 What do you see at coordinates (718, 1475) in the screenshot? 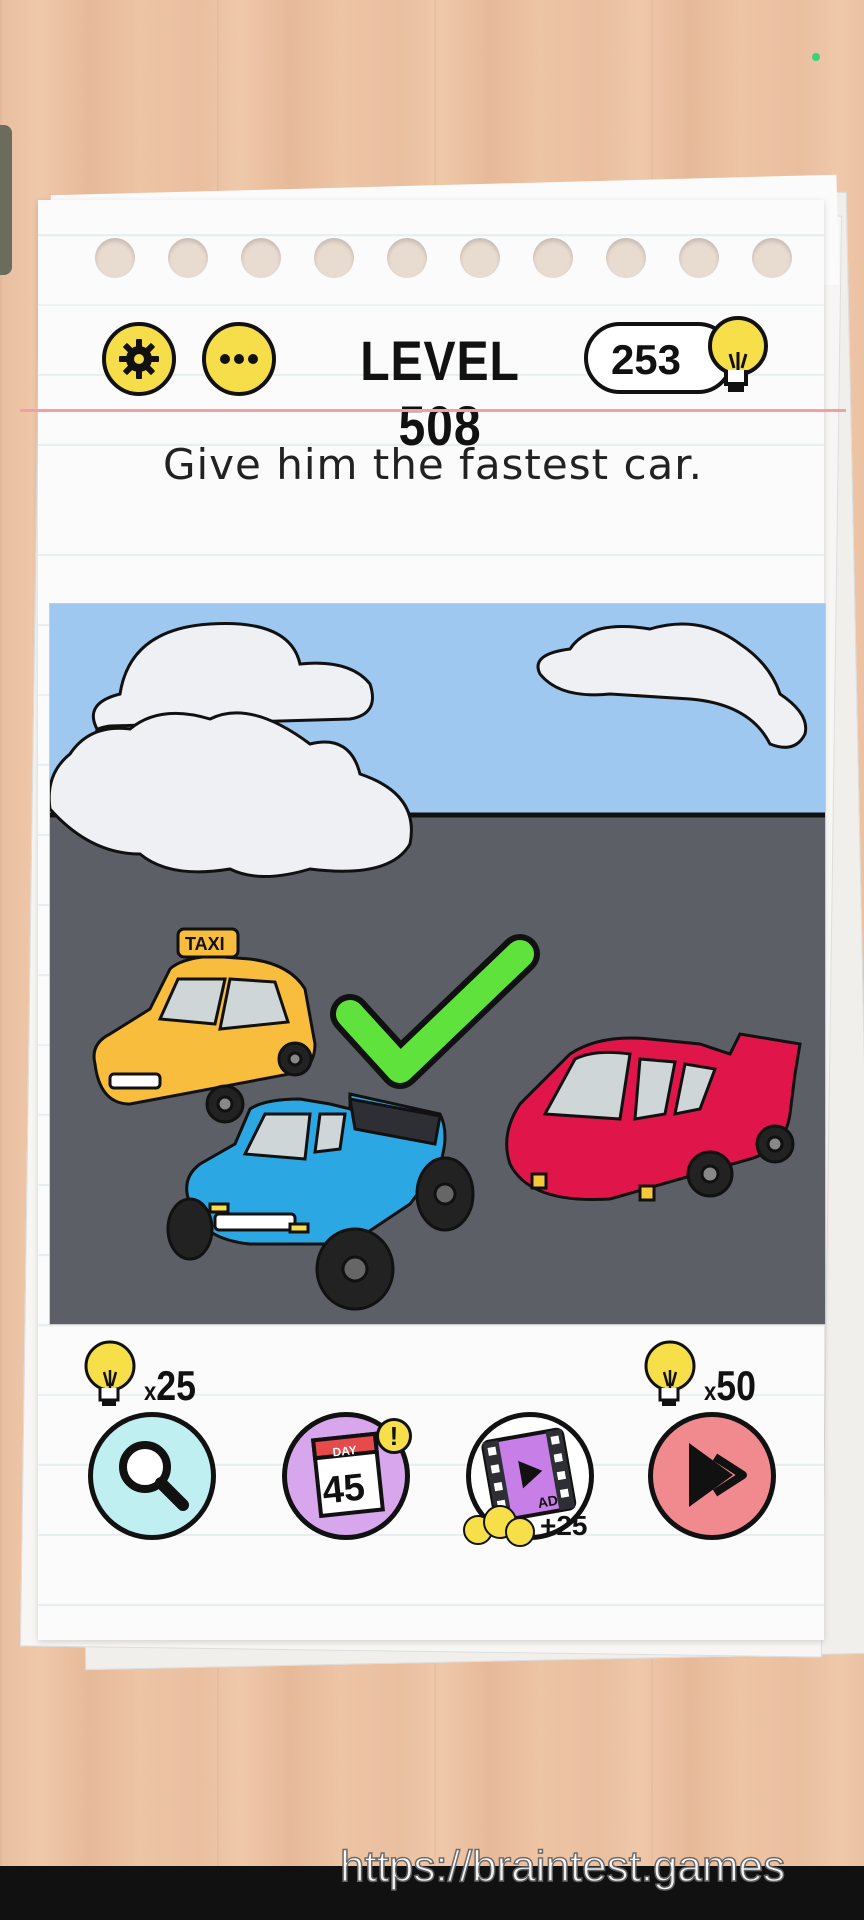
I see `skip-forward-icon` at bounding box center [718, 1475].